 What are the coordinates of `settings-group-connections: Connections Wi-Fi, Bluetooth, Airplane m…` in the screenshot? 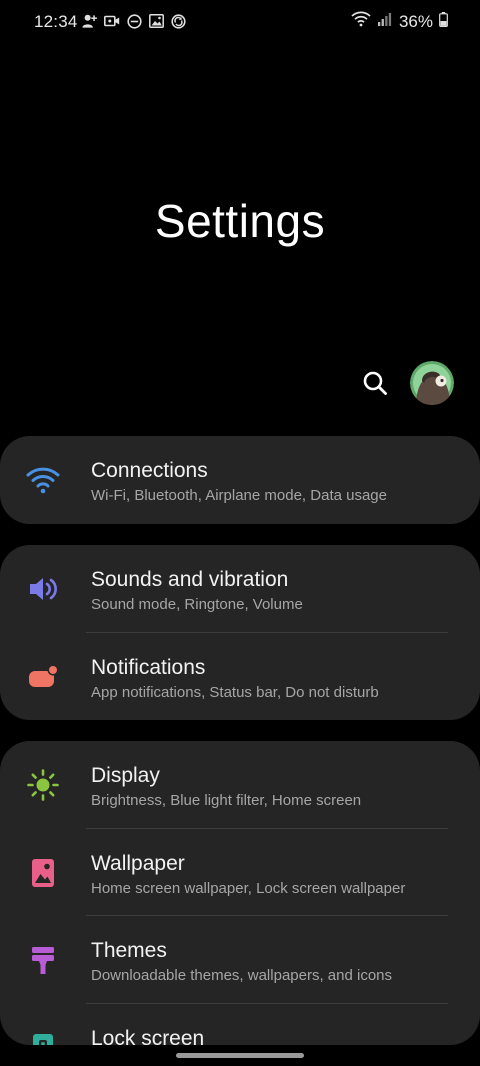 It's located at (240, 480).